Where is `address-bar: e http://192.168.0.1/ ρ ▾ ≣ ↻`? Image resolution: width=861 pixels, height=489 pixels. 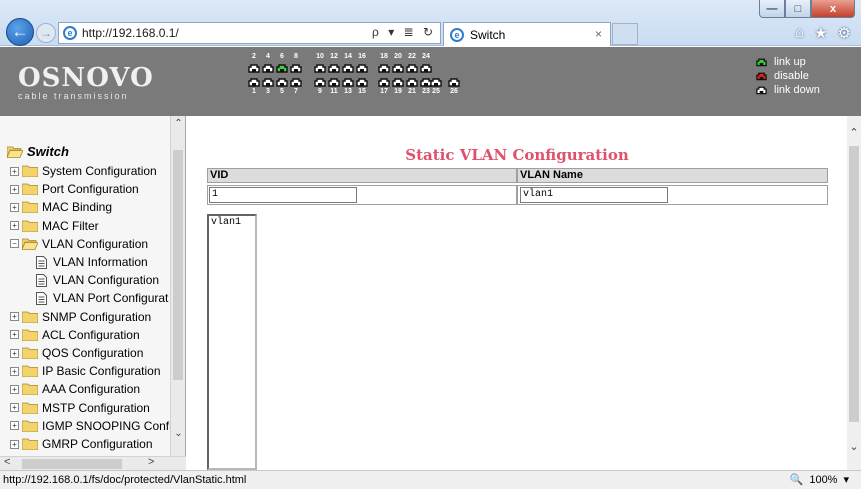 address-bar: e http://192.168.0.1/ ρ ▾ ≣ ↻ is located at coordinates (249, 33).